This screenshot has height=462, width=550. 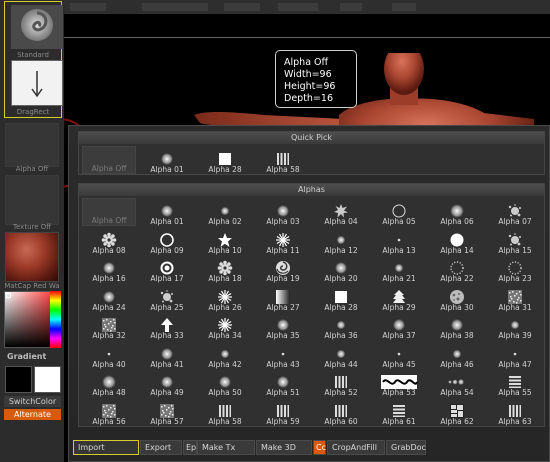 I want to click on alpha-cell: Alpha 04, so click(x=341, y=212).